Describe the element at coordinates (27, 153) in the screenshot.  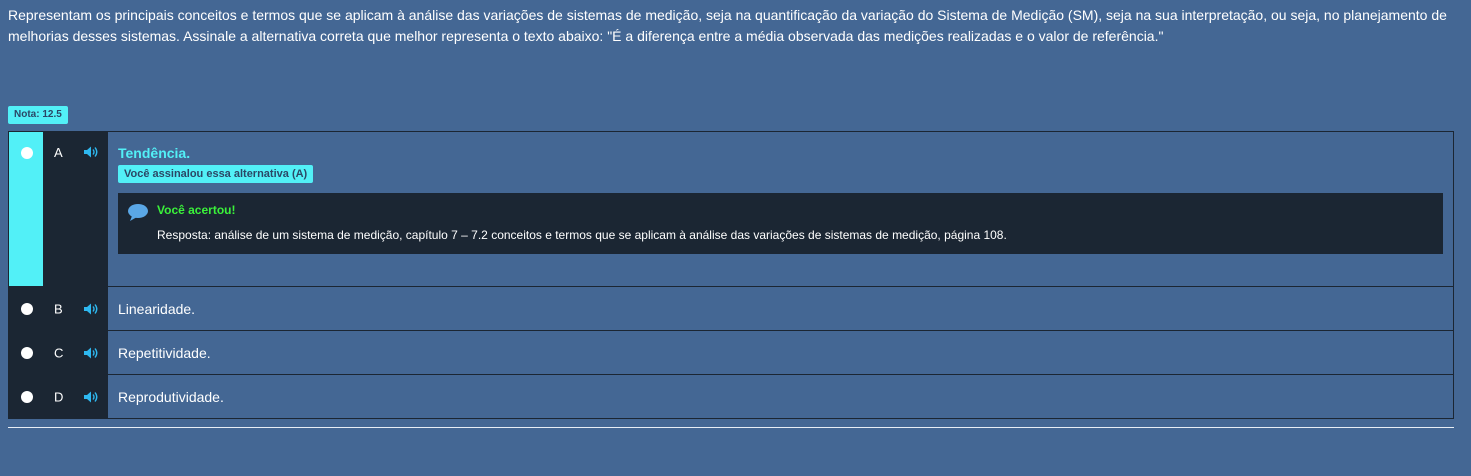
I see `option-a-radio` at that location.